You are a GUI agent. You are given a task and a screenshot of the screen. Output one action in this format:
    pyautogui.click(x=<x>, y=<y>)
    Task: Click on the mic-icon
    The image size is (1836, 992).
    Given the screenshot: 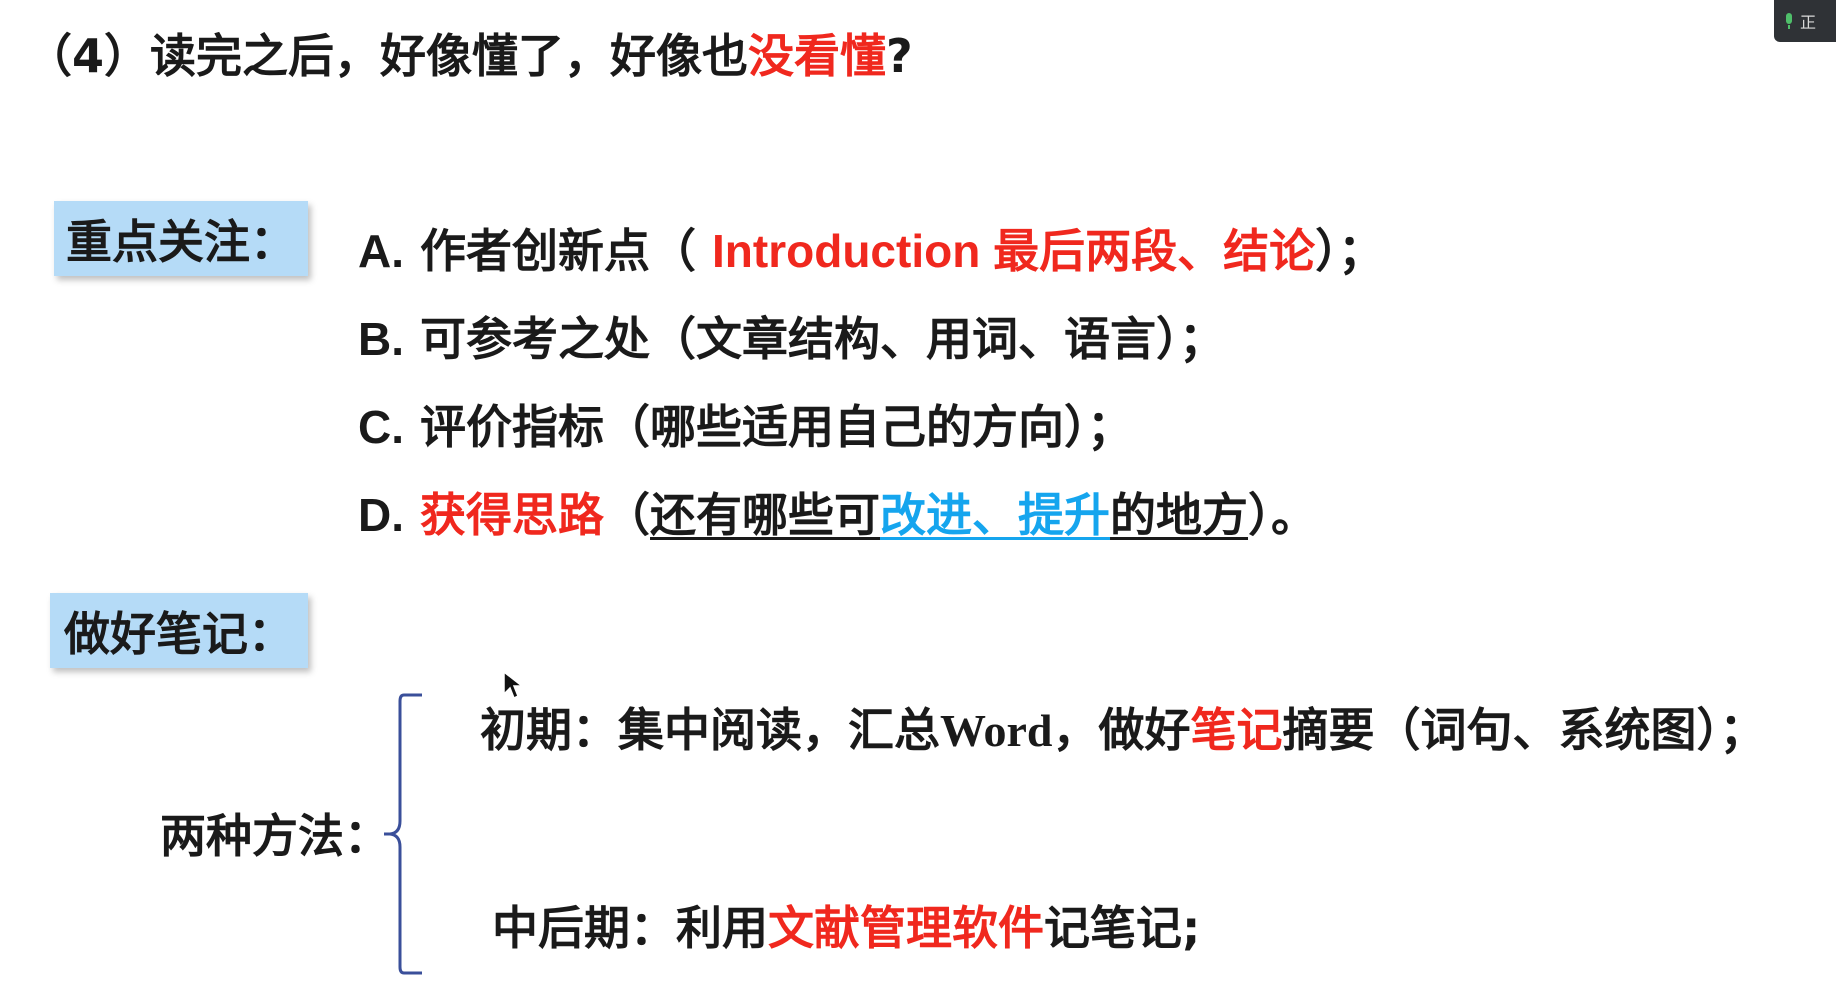 What is the action you would take?
    pyautogui.click(x=1789, y=21)
    